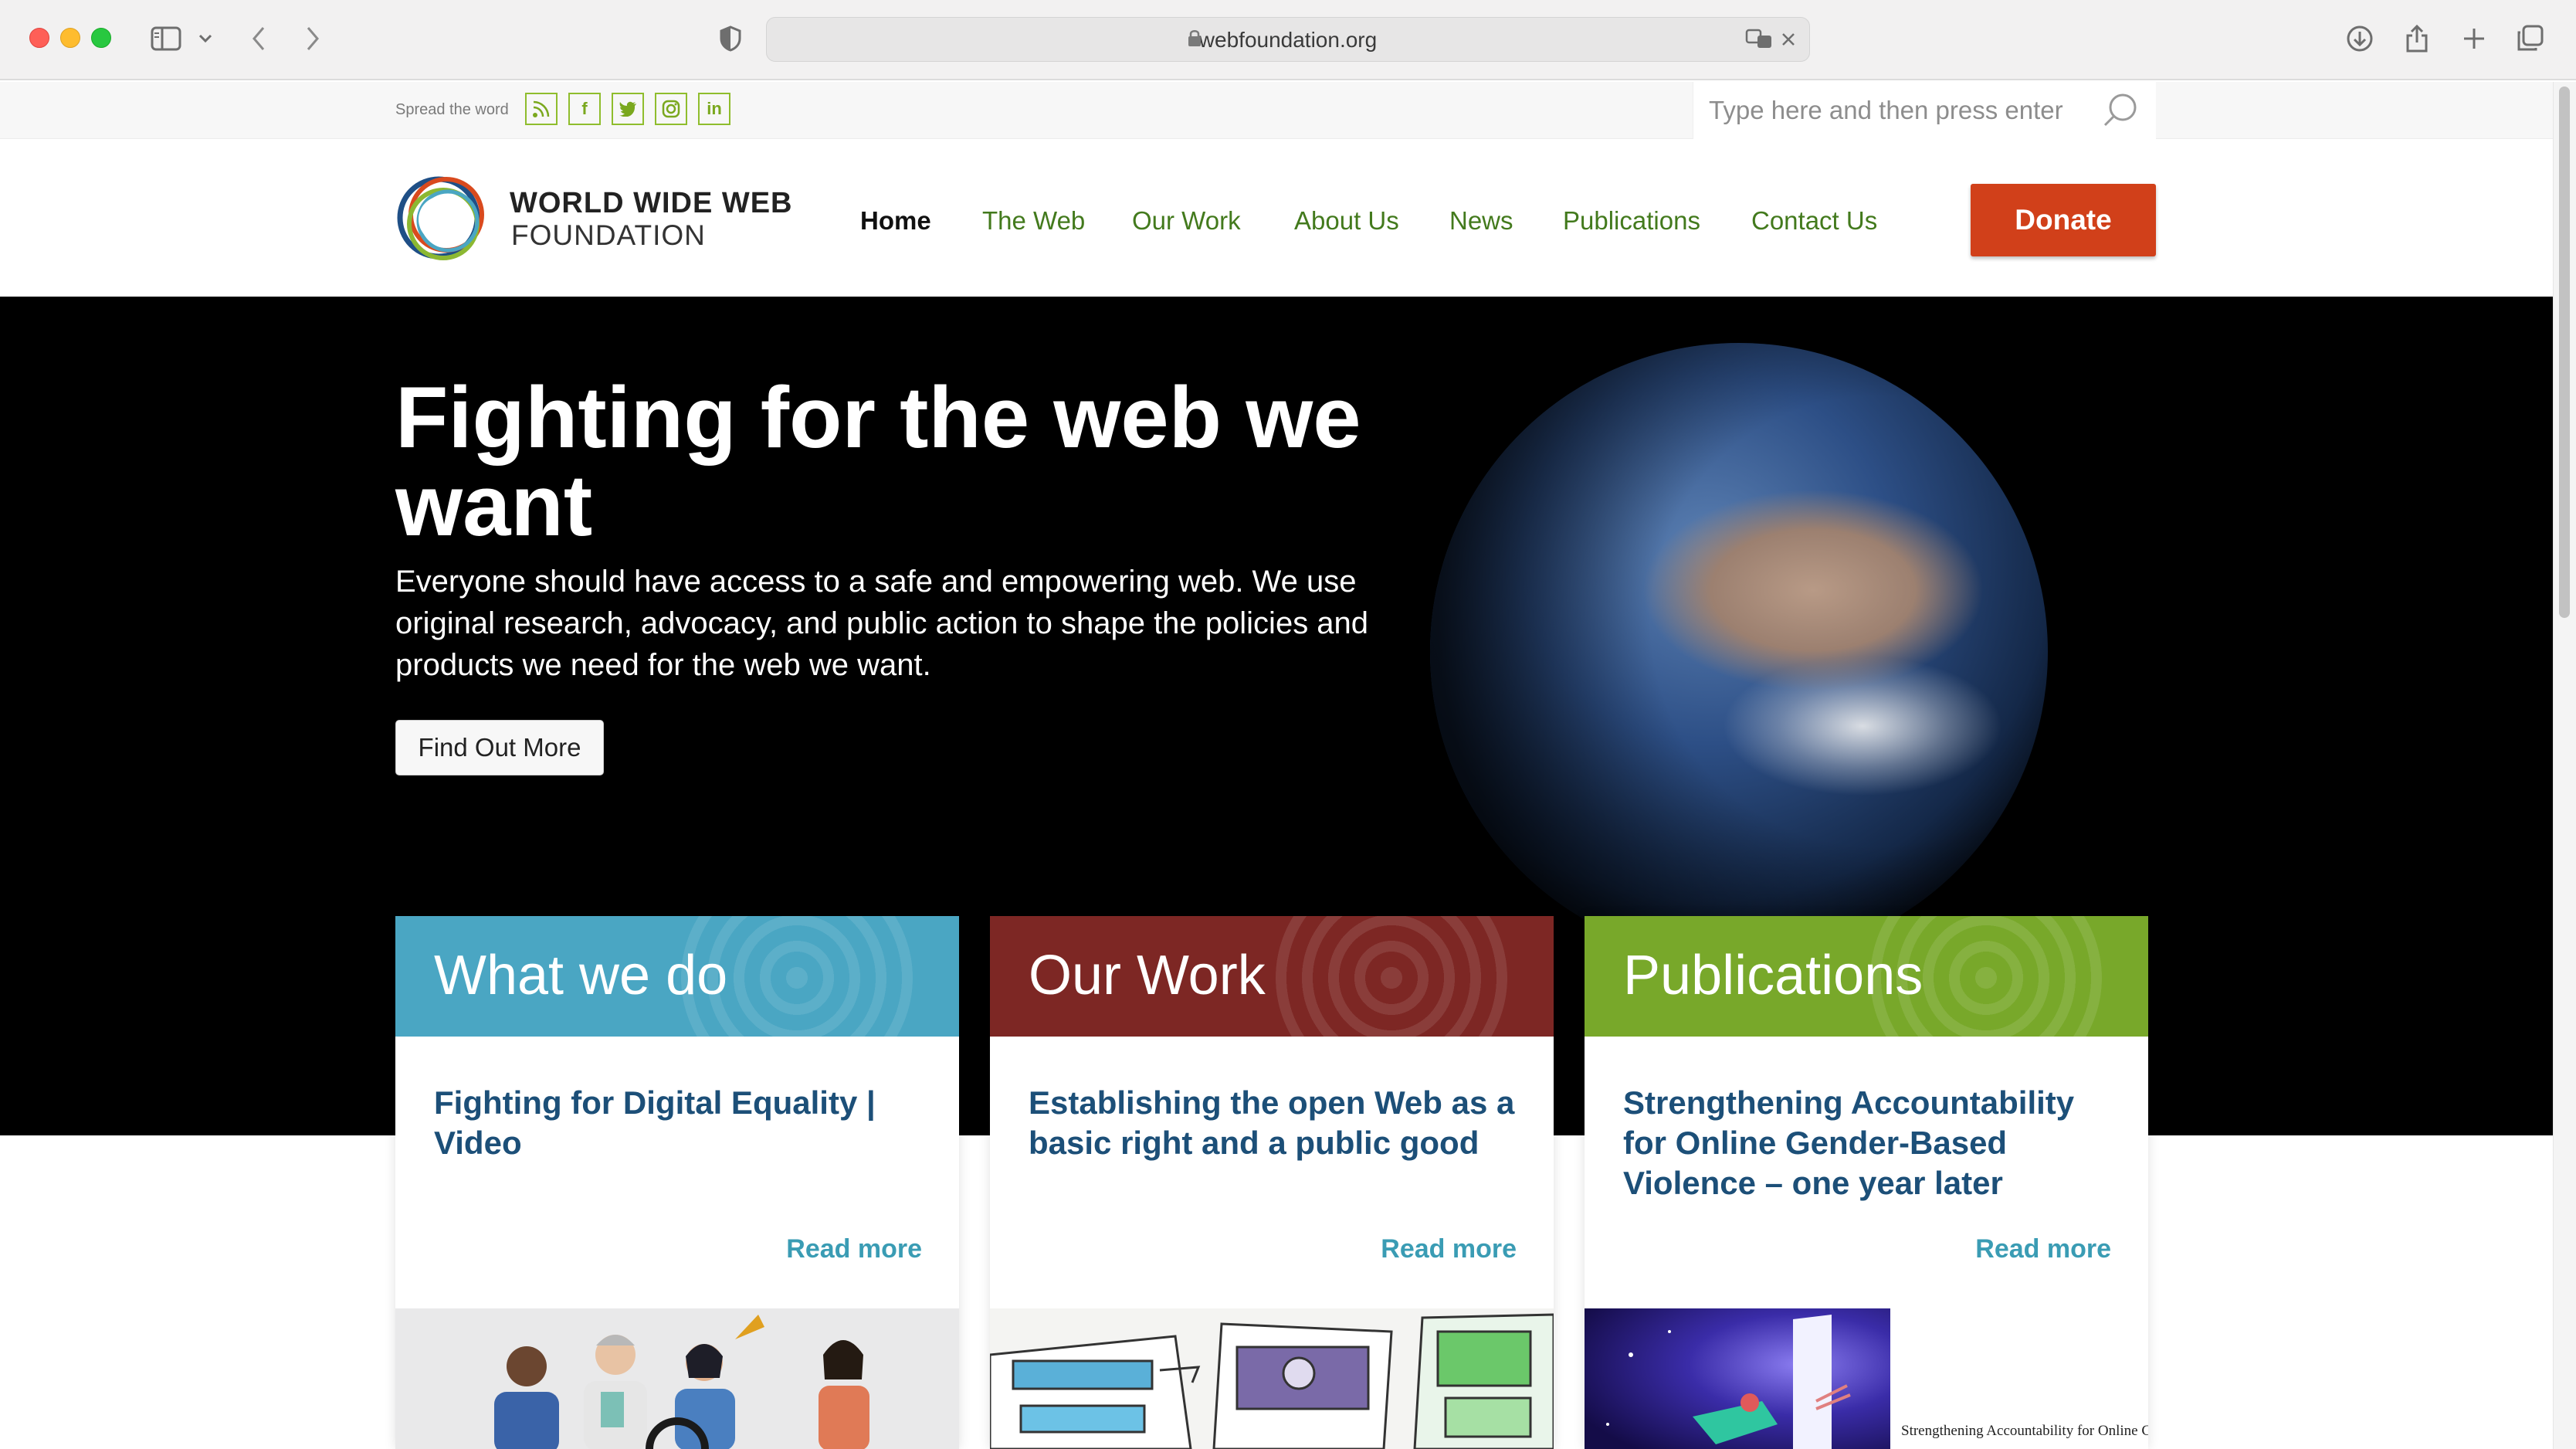 Image resolution: width=2576 pixels, height=1449 pixels. What do you see at coordinates (499, 747) in the screenshot?
I see `find-out-more-button: Find Out More` at bounding box center [499, 747].